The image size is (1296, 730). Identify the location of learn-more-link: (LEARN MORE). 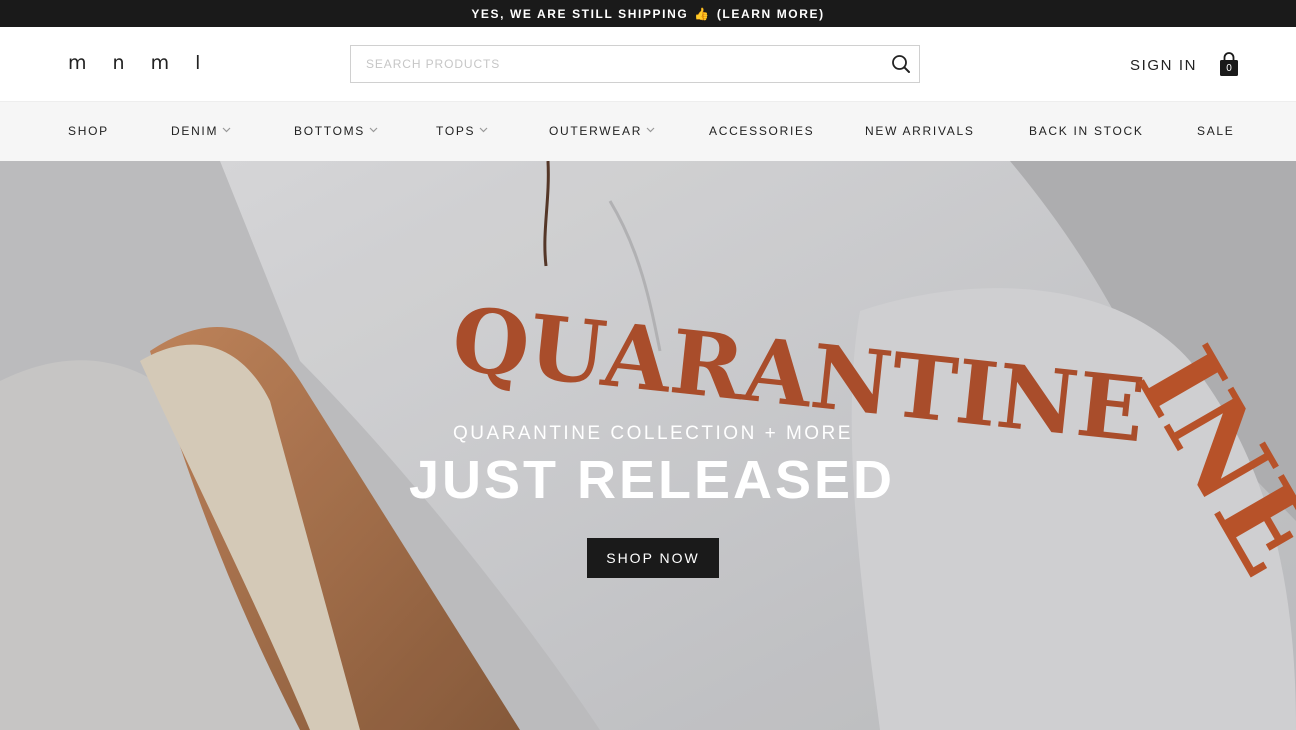
(771, 14).